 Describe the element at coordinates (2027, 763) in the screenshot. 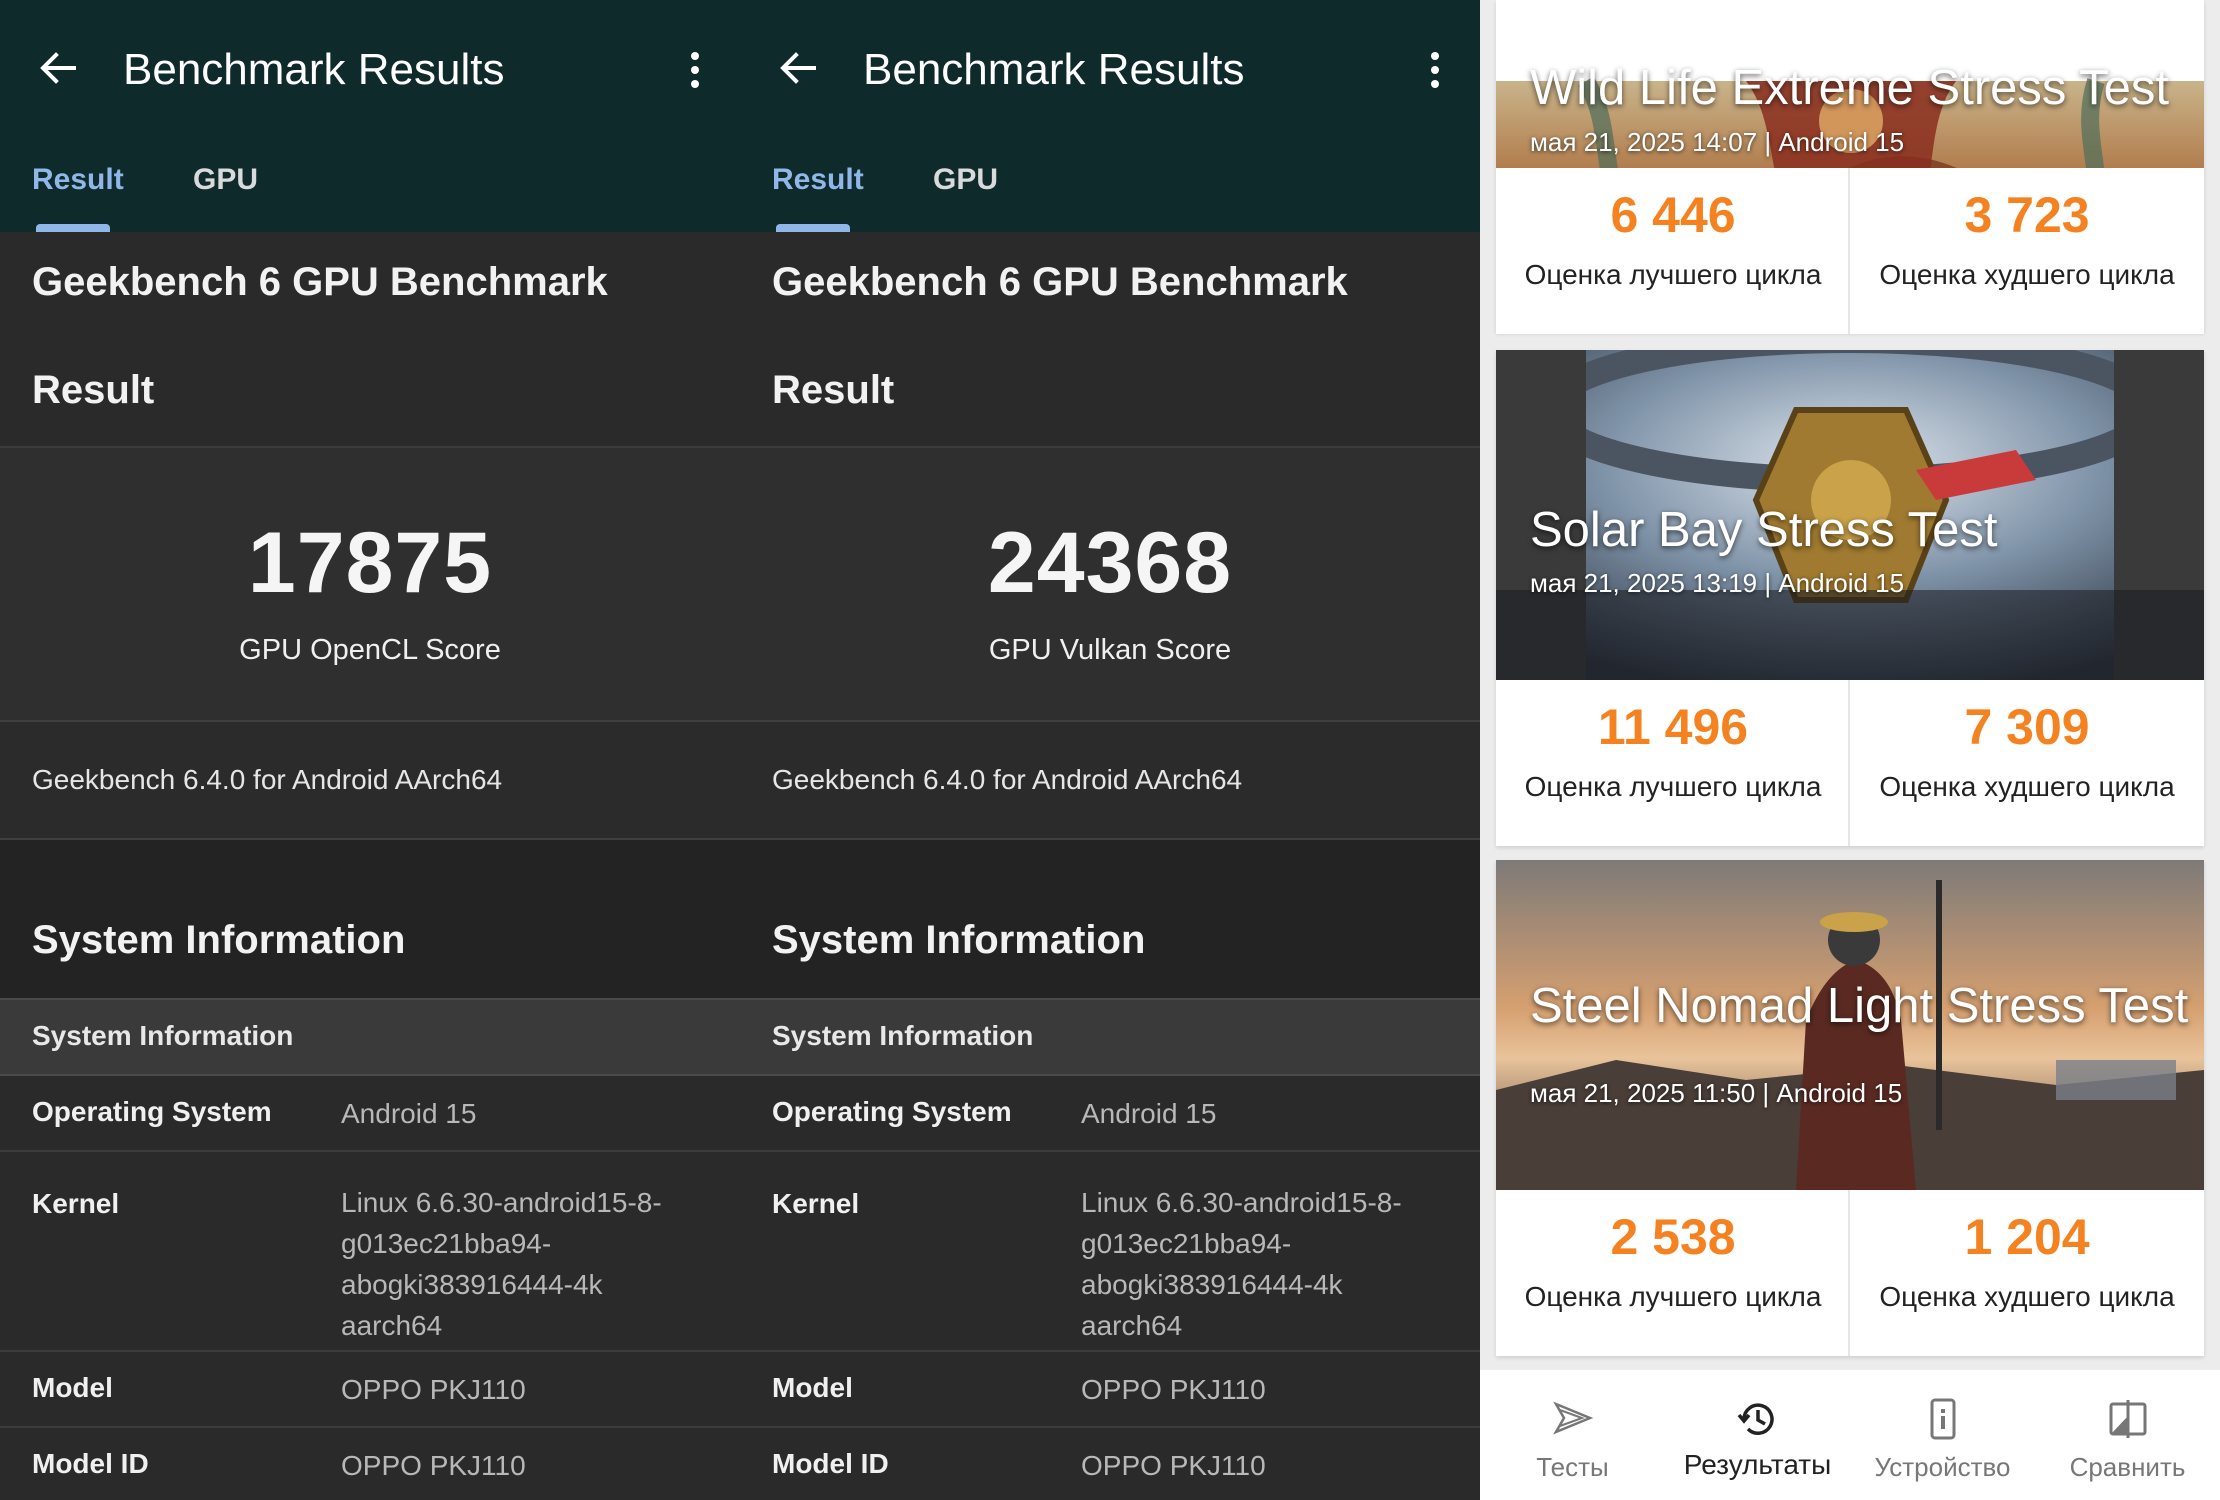

I see `worst-loop-score: 7 309 Оценка худшего цикла` at that location.